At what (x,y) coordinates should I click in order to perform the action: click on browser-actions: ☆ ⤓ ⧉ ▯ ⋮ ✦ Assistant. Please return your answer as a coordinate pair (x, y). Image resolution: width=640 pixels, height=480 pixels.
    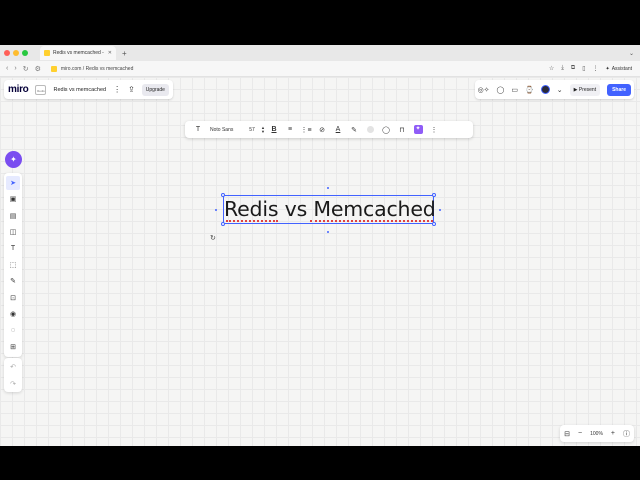
    Looking at the image, I should click on (590, 68).